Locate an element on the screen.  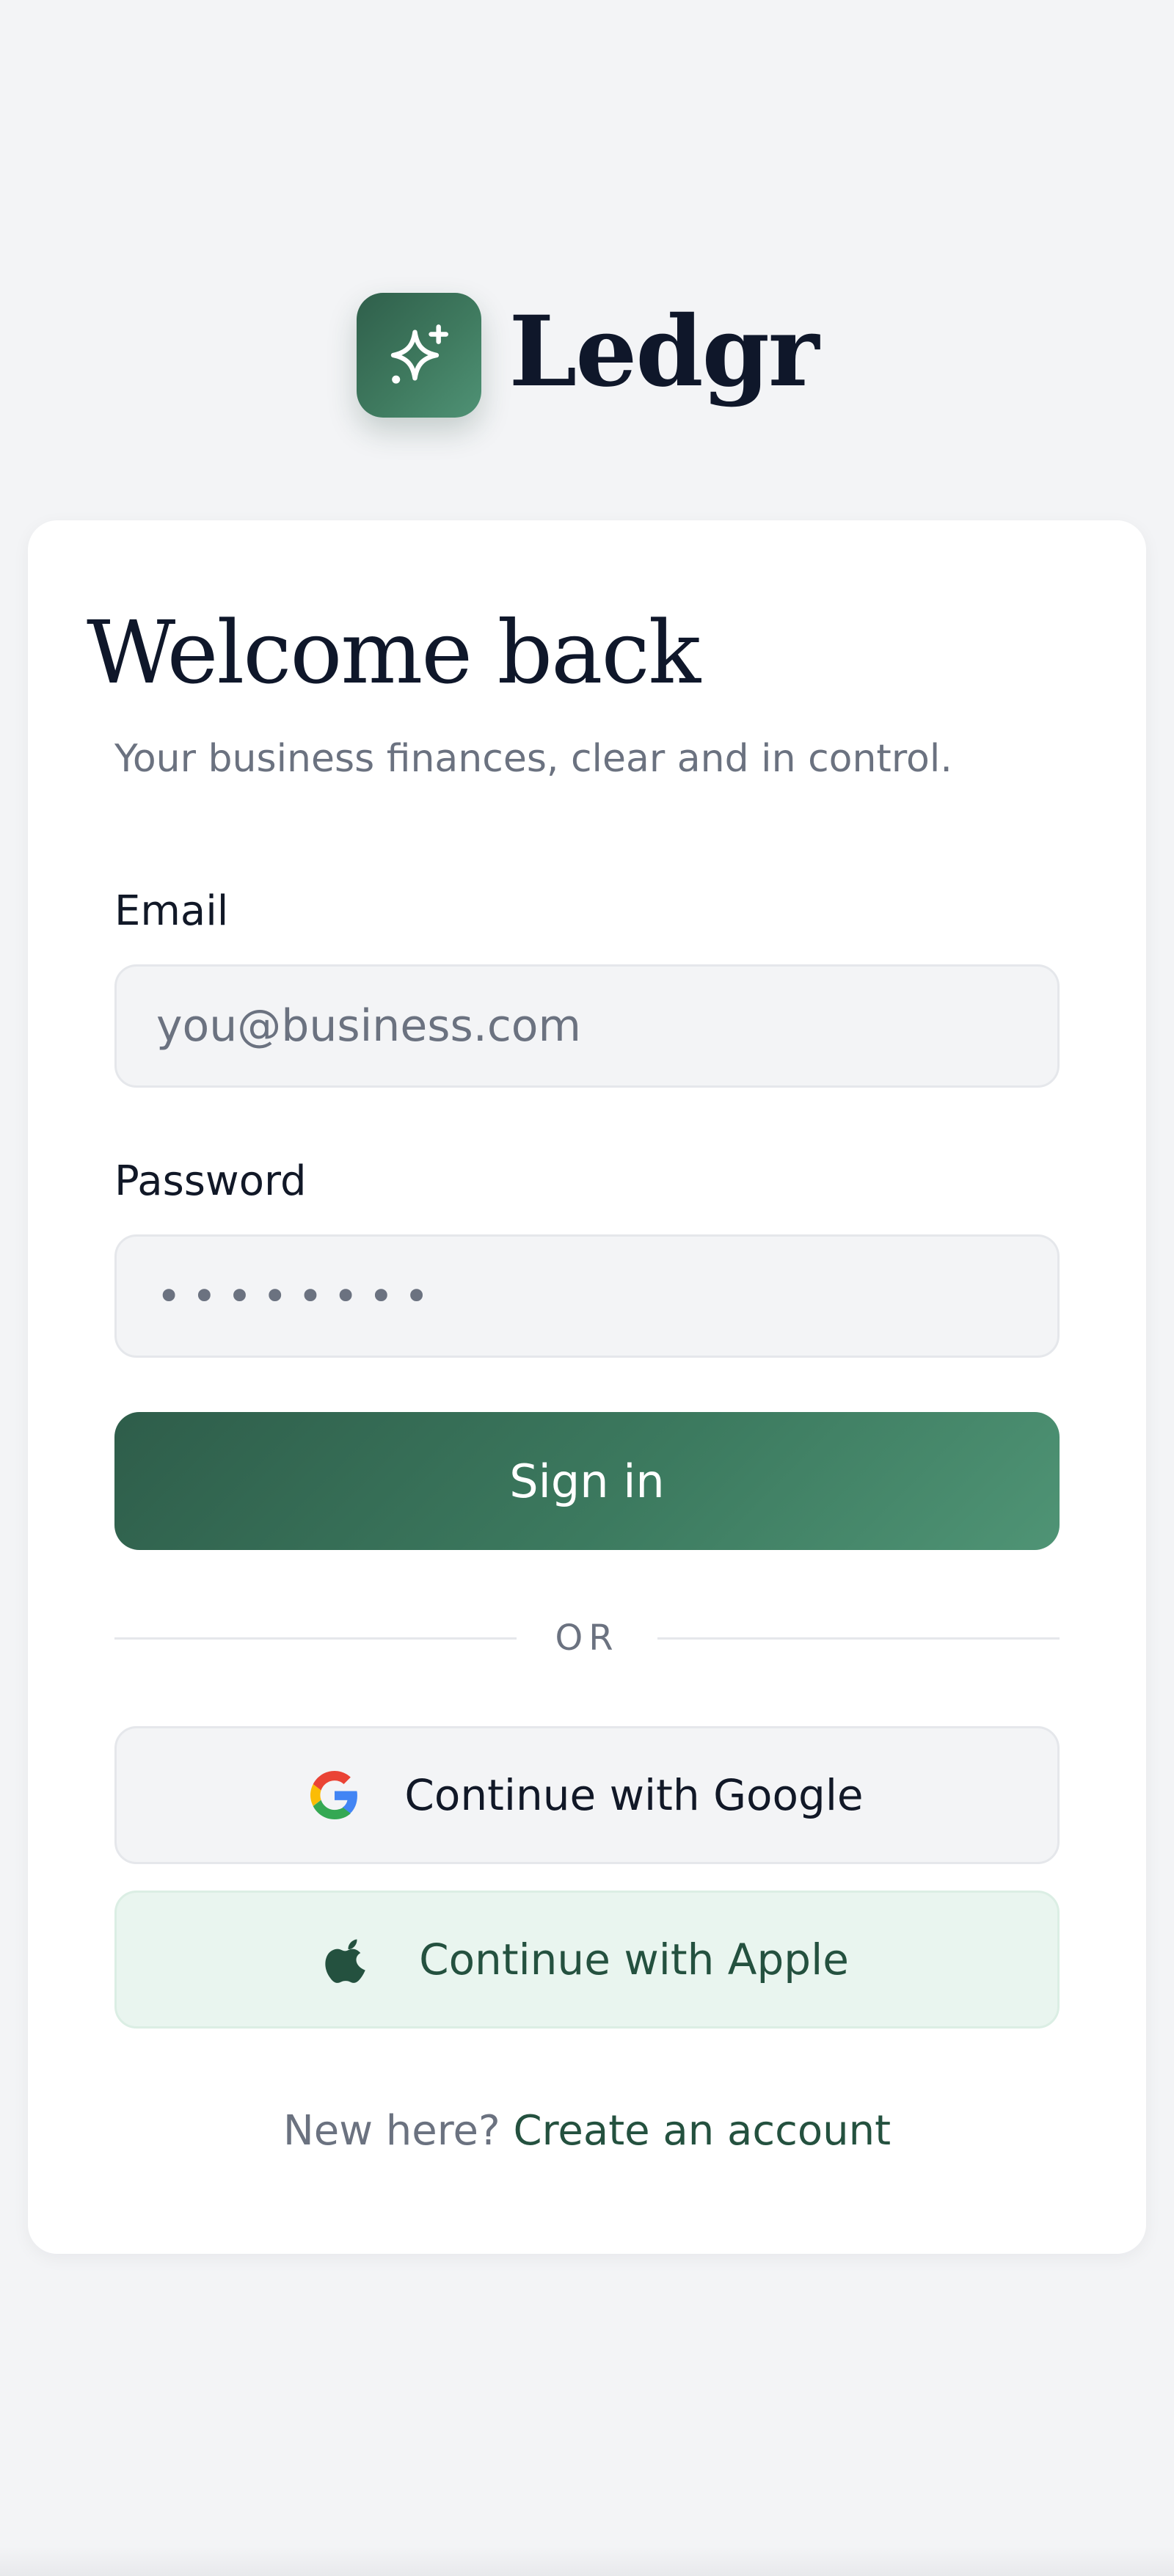
page-title: Welcome back is located at coordinates (394, 652).